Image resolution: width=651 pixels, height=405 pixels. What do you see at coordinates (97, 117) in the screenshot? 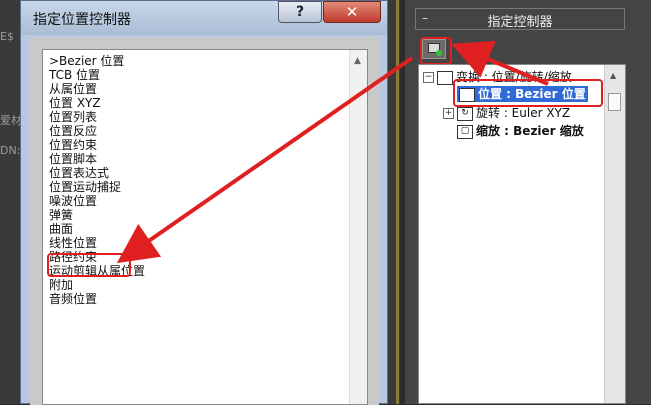
I see `list-item-position-list: 位置列表` at bounding box center [97, 117].